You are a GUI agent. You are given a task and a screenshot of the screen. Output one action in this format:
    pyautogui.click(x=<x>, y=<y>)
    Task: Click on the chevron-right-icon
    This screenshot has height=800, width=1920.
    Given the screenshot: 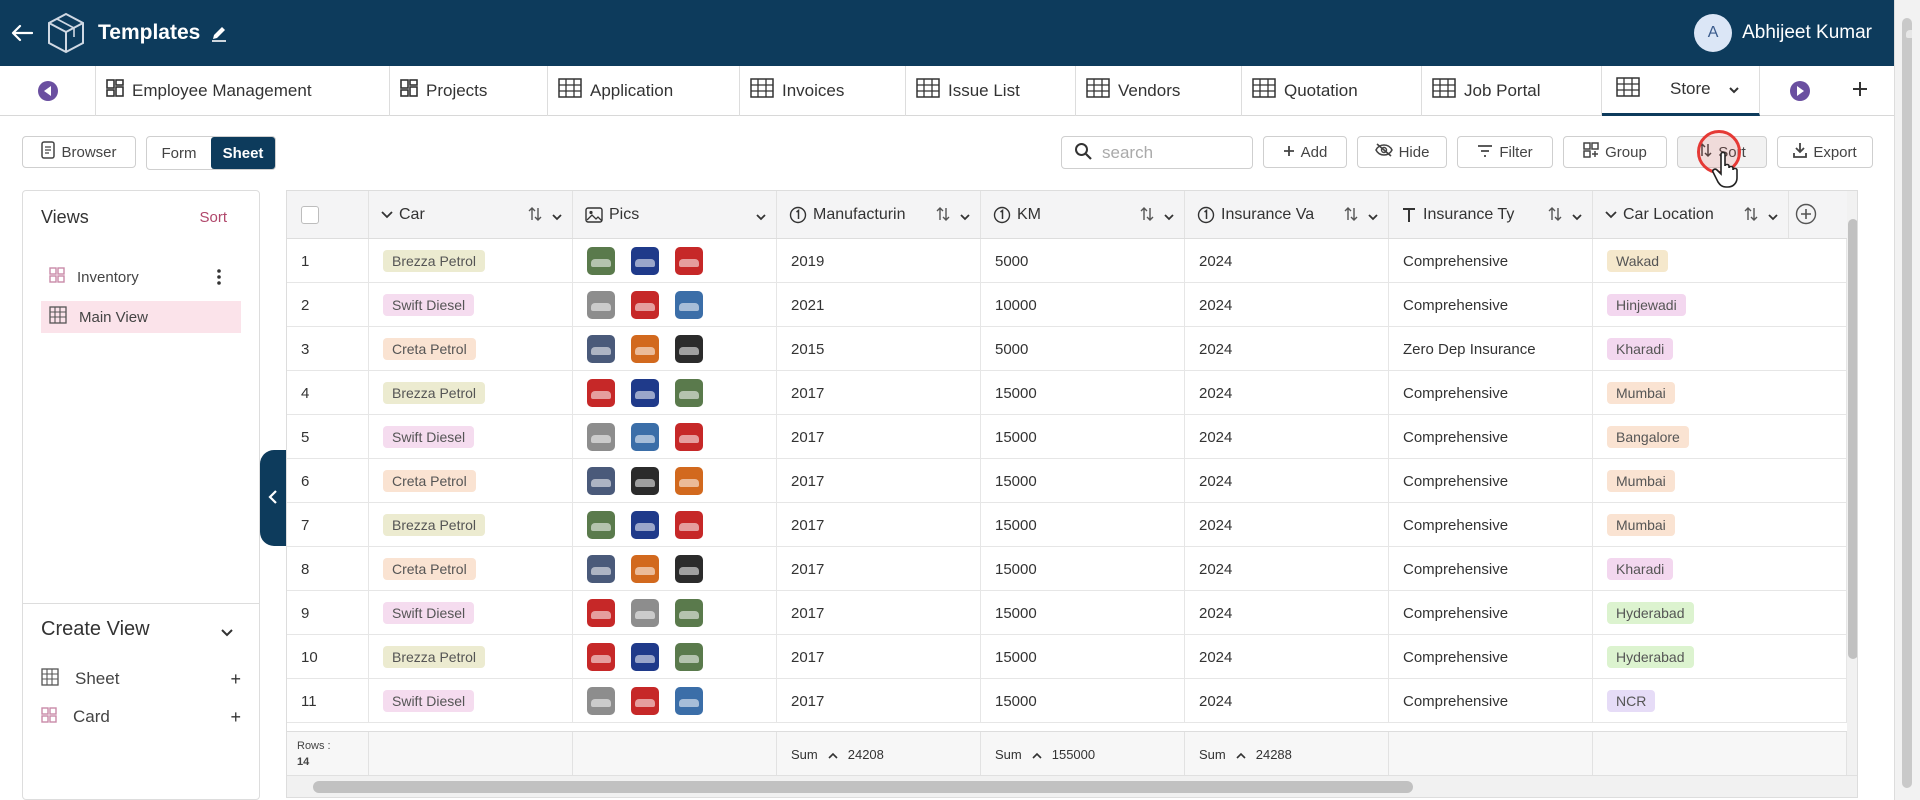 What is the action you would take?
    pyautogui.click(x=1800, y=90)
    